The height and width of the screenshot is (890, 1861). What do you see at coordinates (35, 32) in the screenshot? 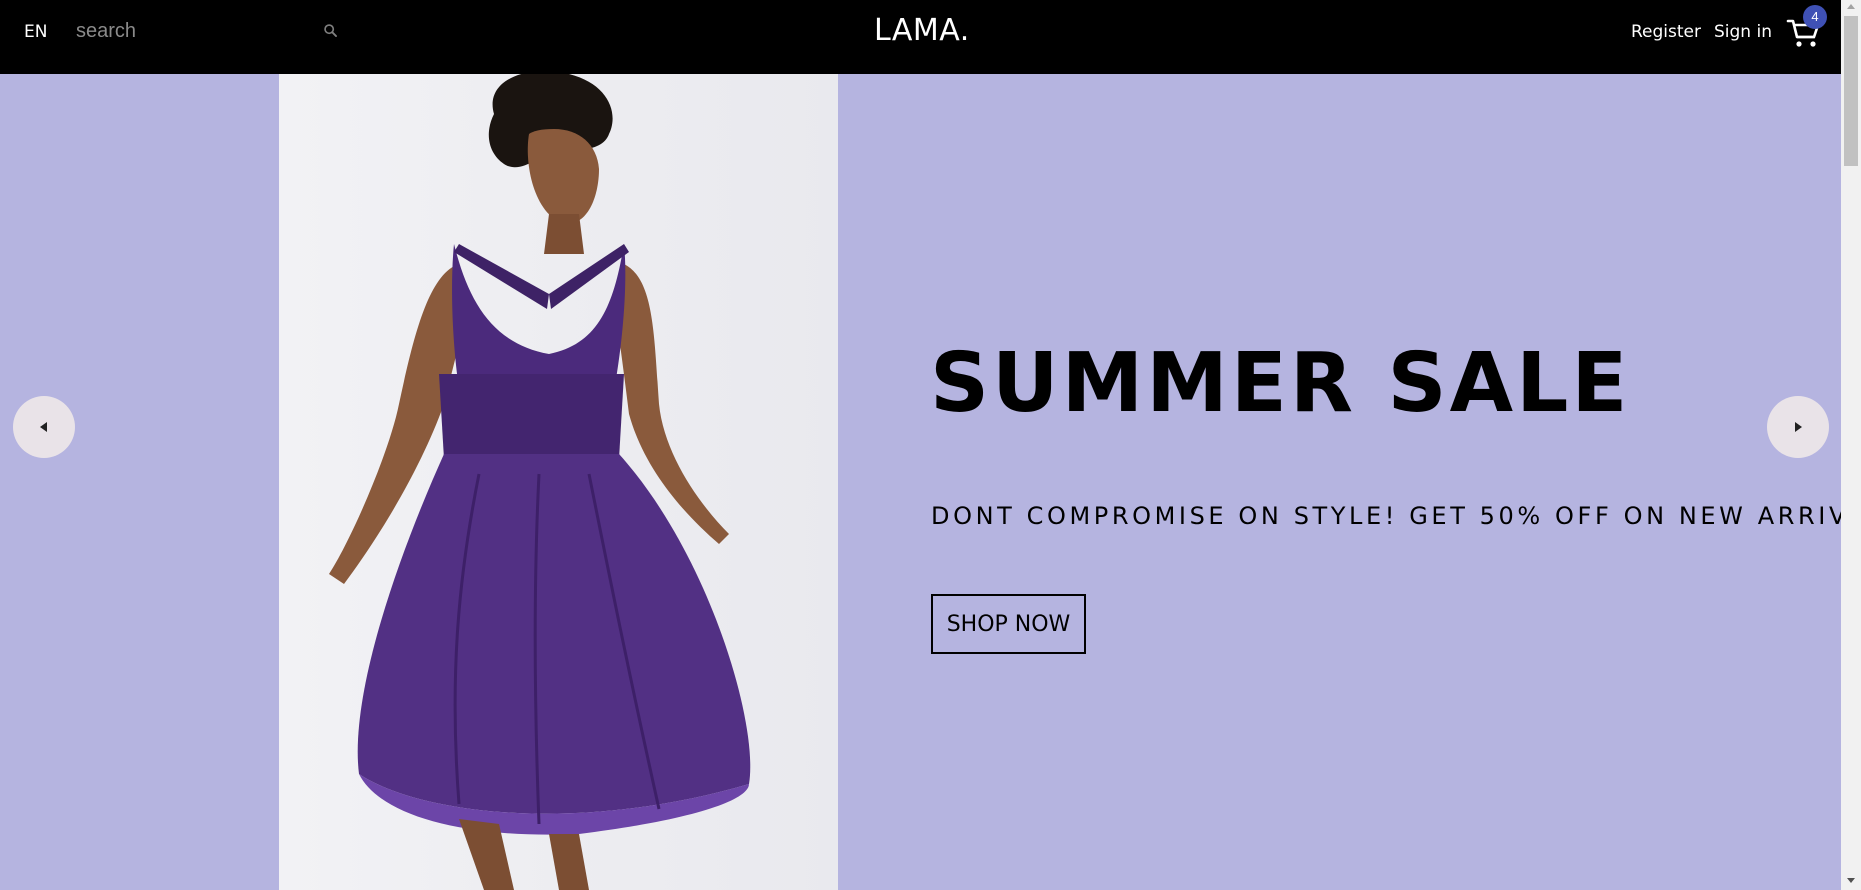
I see `language-label: EN` at bounding box center [35, 32].